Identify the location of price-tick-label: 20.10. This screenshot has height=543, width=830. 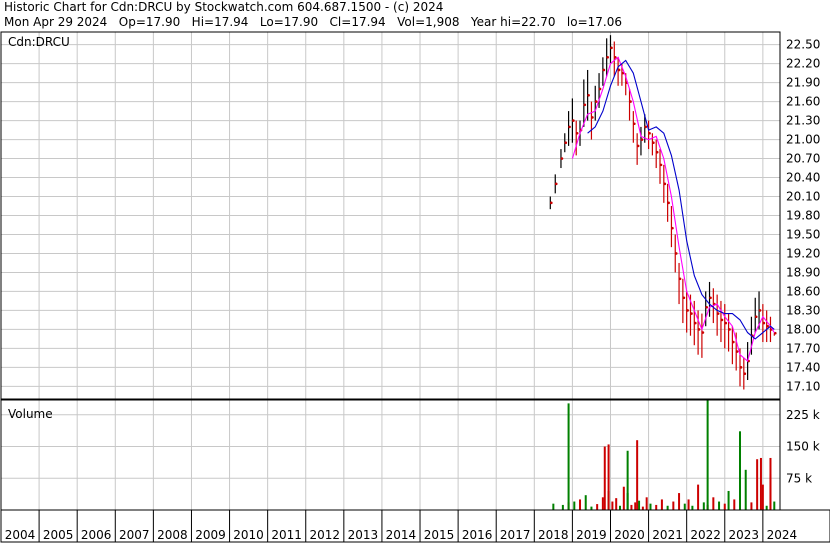
(803, 197).